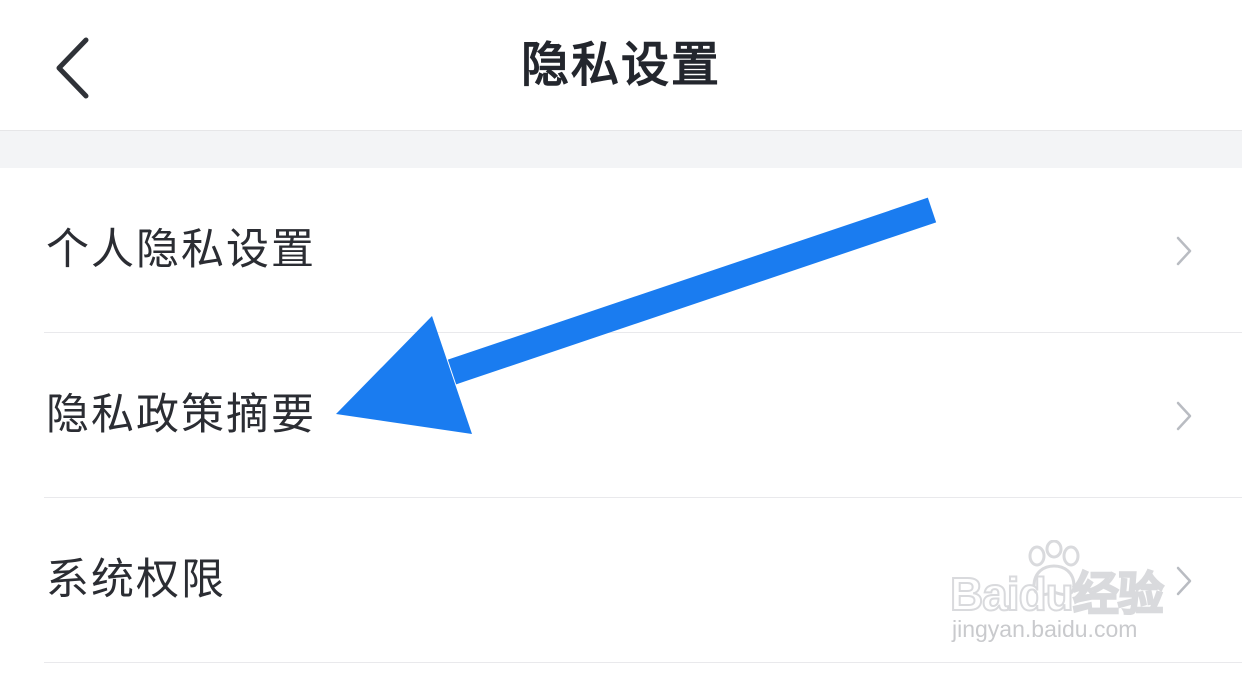  Describe the element at coordinates (181, 250) in the screenshot. I see `menu-item-label: 个人隐私设置` at that location.